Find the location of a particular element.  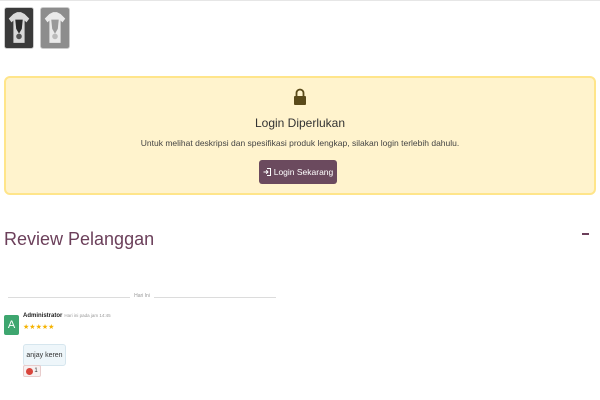

login-button-label: Login Sekarang is located at coordinates (303, 172).